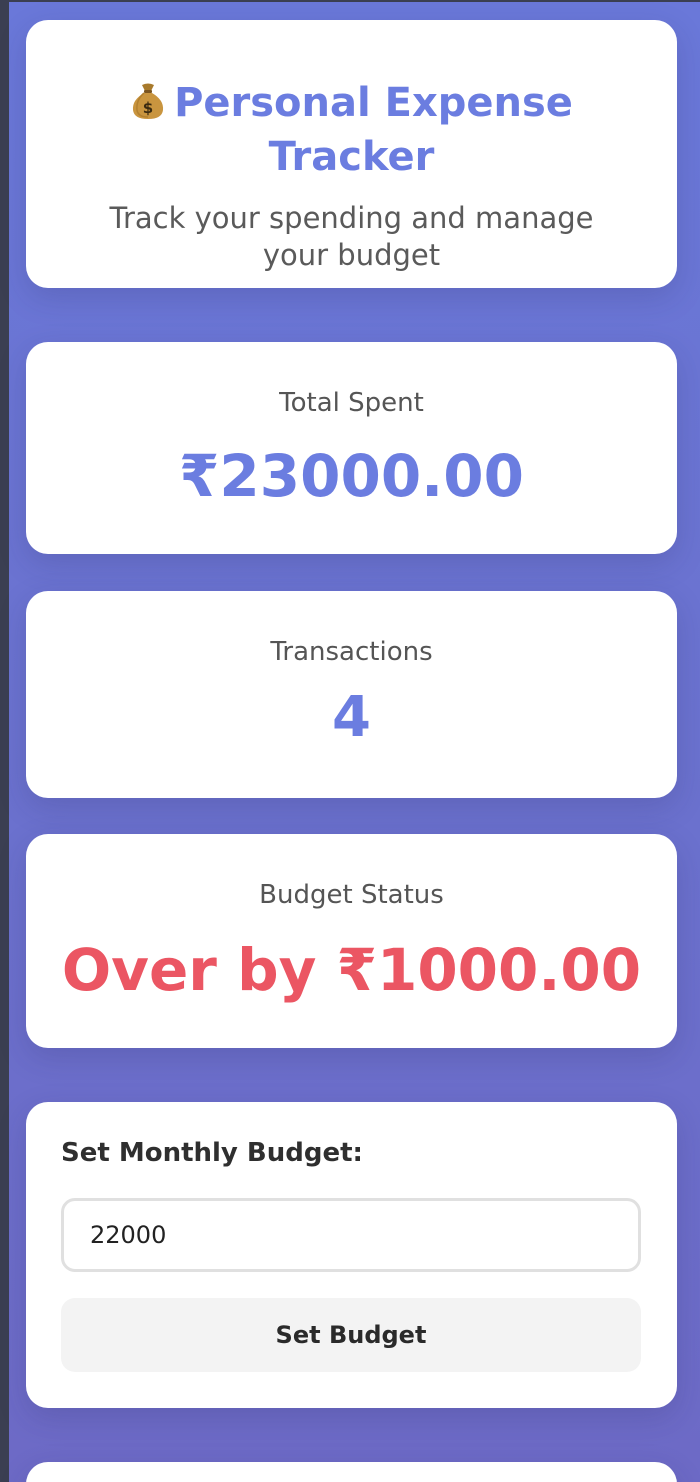 Image resolution: width=700 pixels, height=1482 pixels. I want to click on transactions-label: Transactions, so click(351, 652).